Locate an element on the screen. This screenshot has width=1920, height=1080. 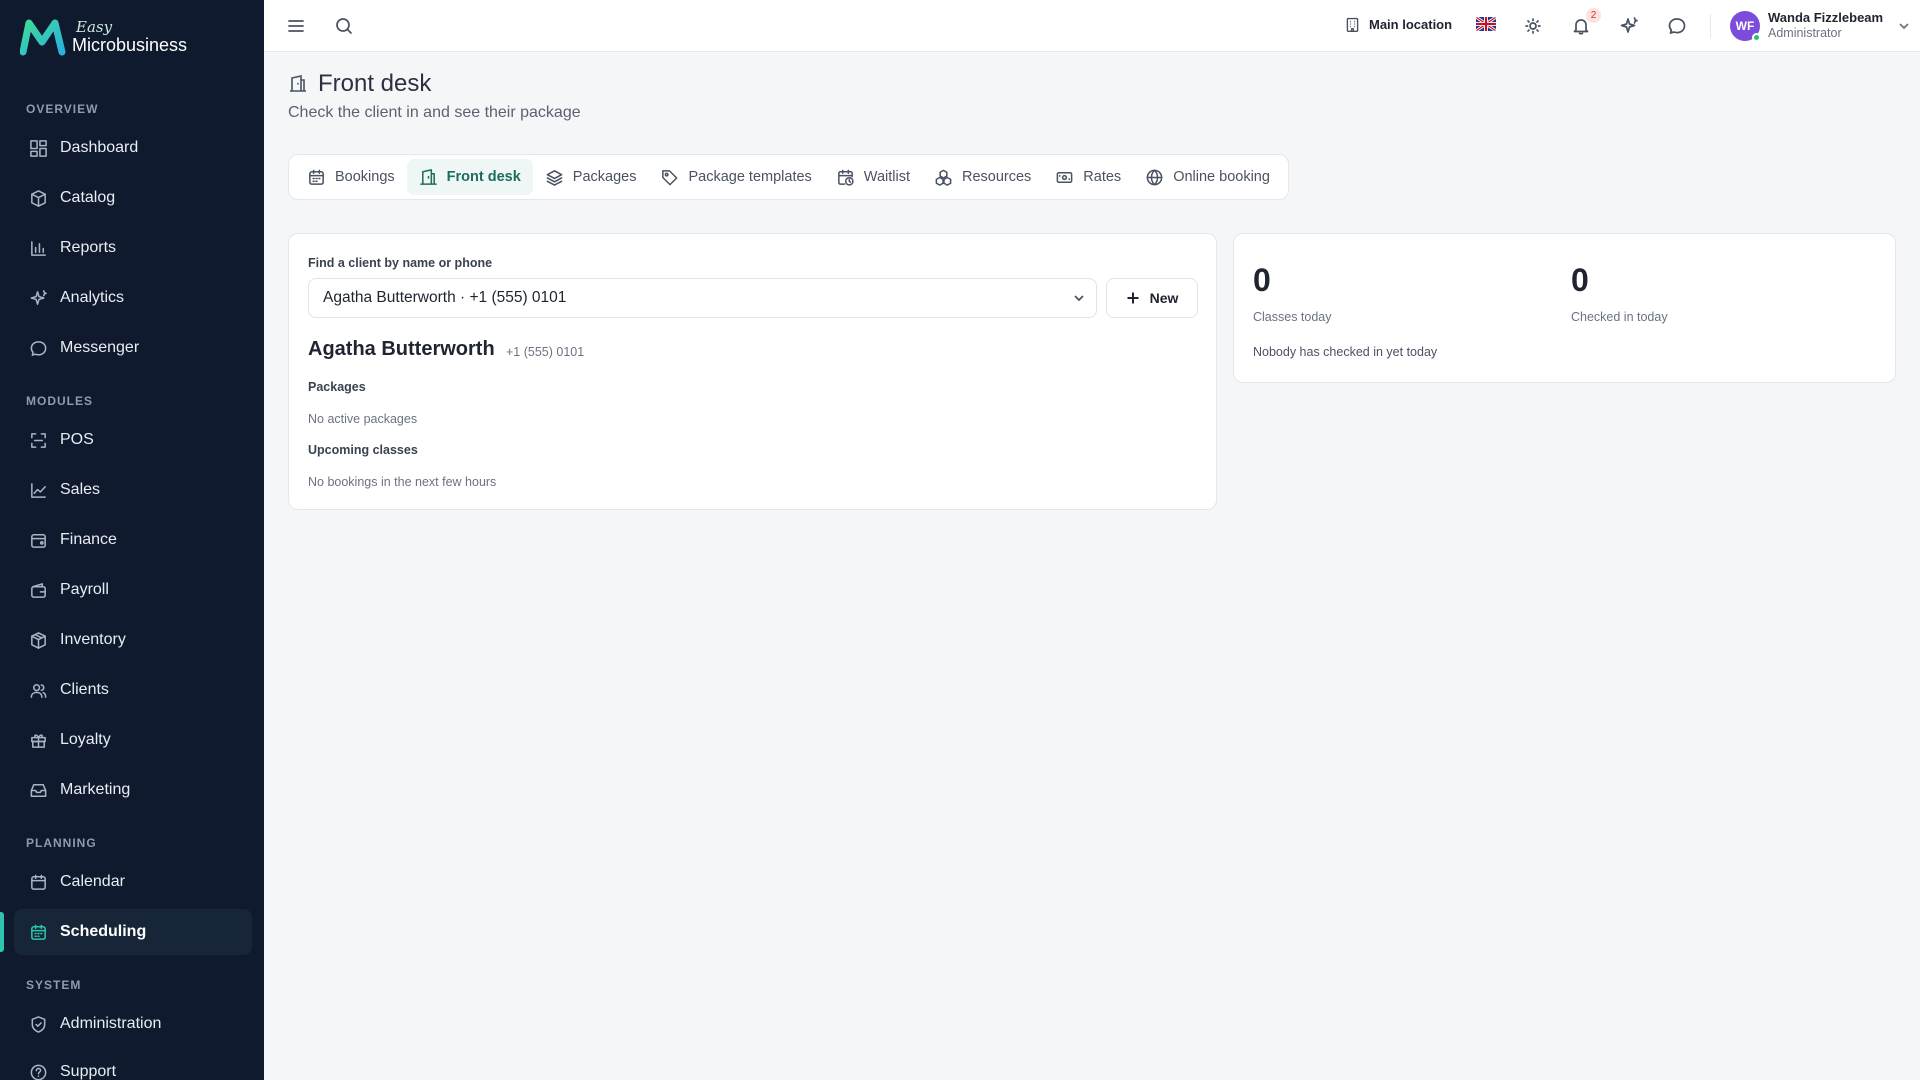
tab-package-templates: Package templates is located at coordinates (735, 177).